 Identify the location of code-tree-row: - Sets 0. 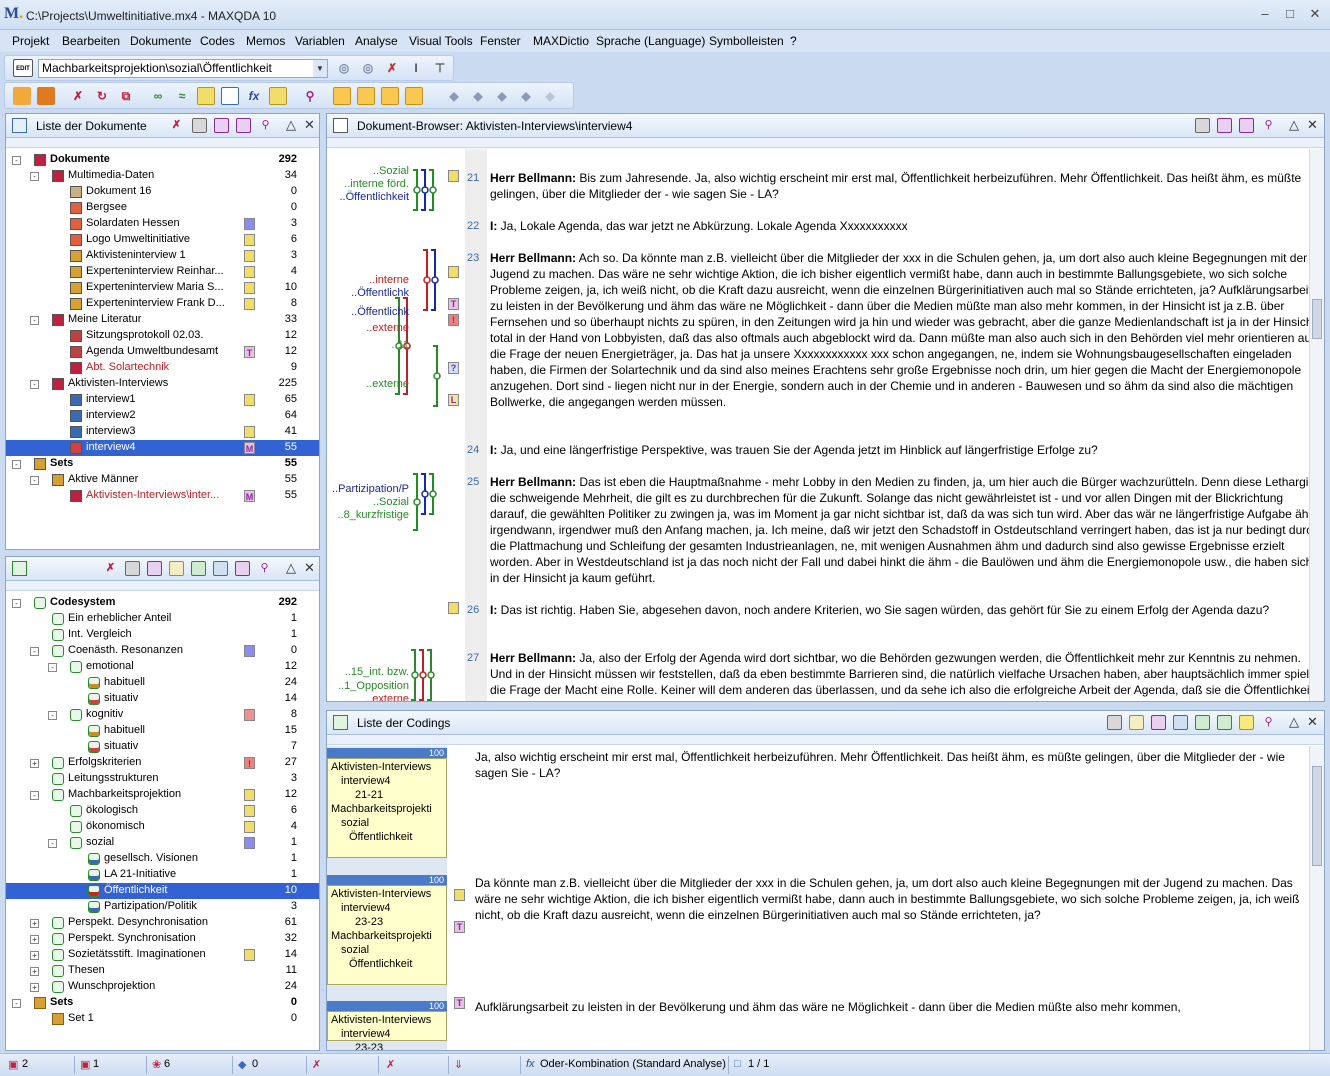
(162, 1003).